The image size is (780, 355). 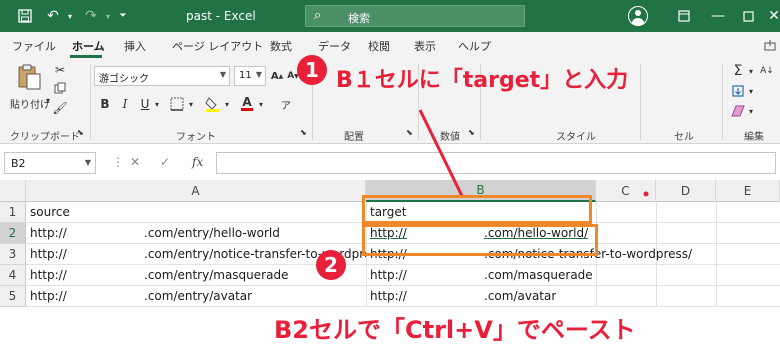 I want to click on format-painter-icon: 🖌, so click(x=60, y=108).